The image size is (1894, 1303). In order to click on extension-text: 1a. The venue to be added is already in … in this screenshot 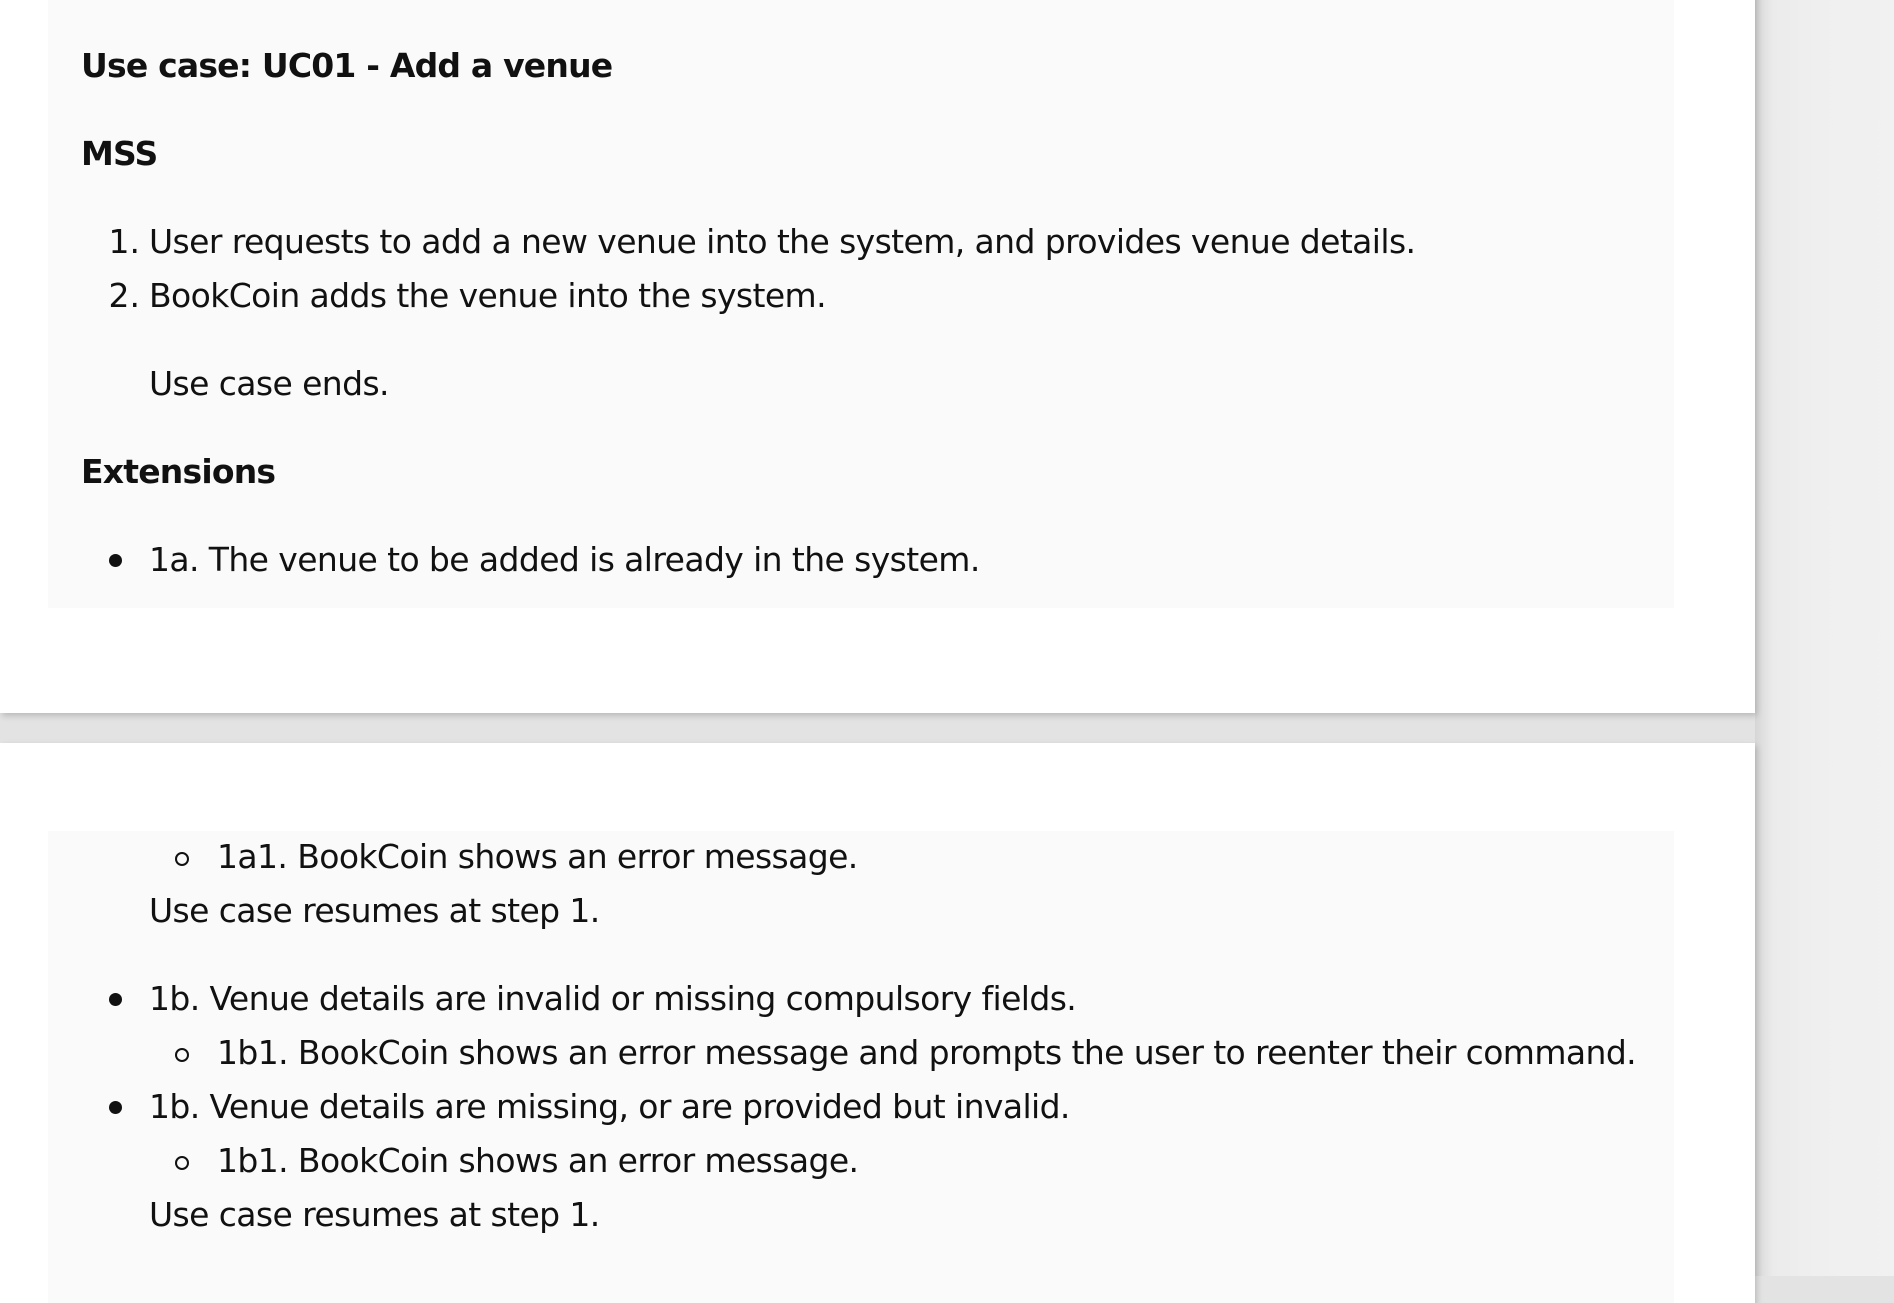, I will do `click(564, 559)`.